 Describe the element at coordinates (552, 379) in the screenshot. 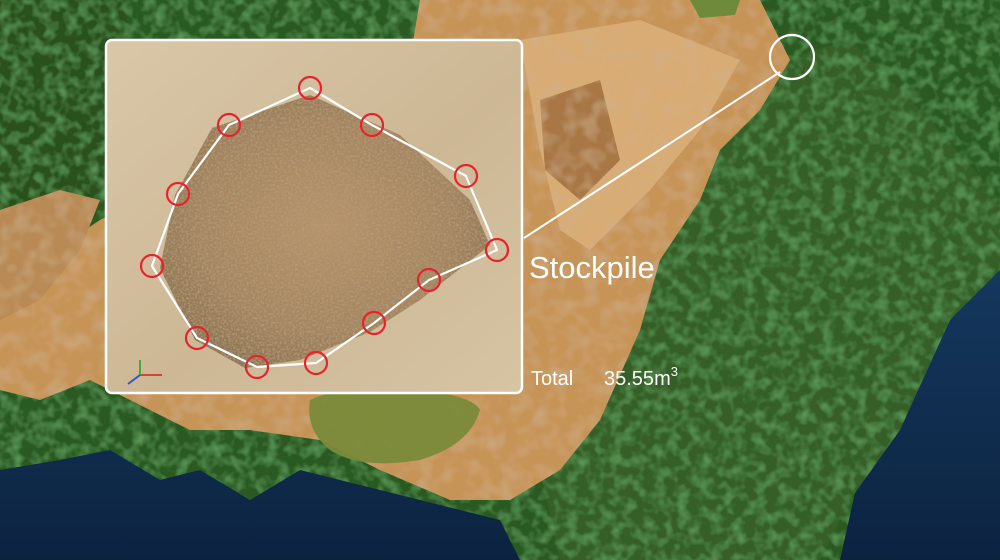

I see `total-label: Total` at that location.